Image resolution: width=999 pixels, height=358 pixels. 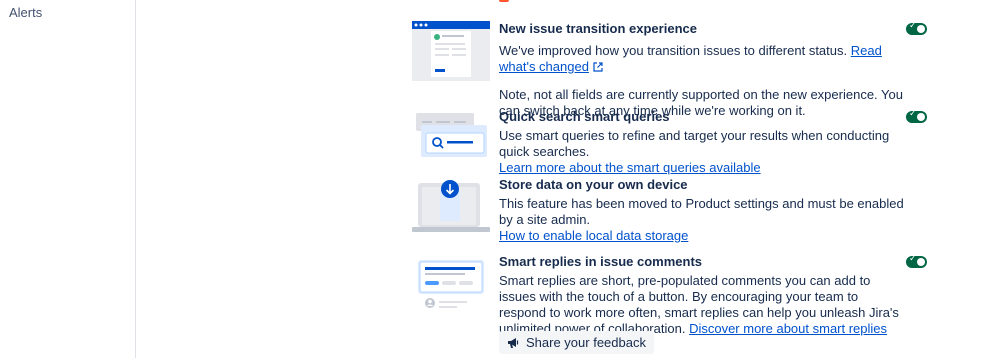 What do you see at coordinates (788, 328) in the screenshot?
I see `discover-smart-replies-link: Discover more about smart replies` at bounding box center [788, 328].